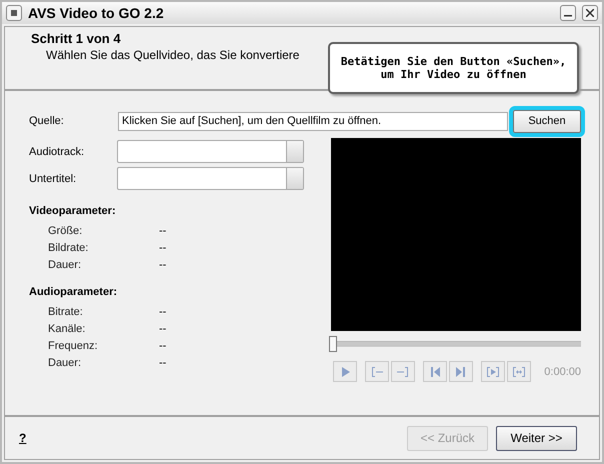 The height and width of the screenshot is (464, 604). Describe the element at coordinates (453, 68) in the screenshot. I see `tooltip: Betätigen Sie den Button «Suchen», um Ihr Video zu öffnen` at that location.